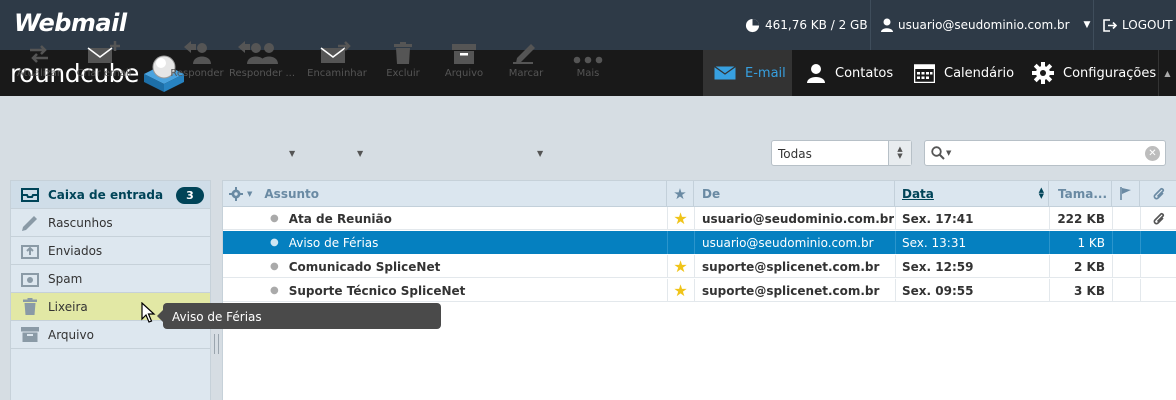 This screenshot has height=400, width=1176. What do you see at coordinates (104, 58) in the screenshot?
I see `compose-button: Criar email` at bounding box center [104, 58].